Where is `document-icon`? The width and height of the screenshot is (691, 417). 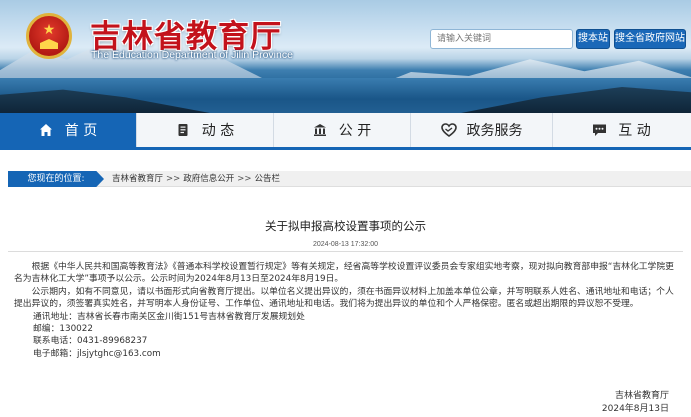 document-icon is located at coordinates (183, 130).